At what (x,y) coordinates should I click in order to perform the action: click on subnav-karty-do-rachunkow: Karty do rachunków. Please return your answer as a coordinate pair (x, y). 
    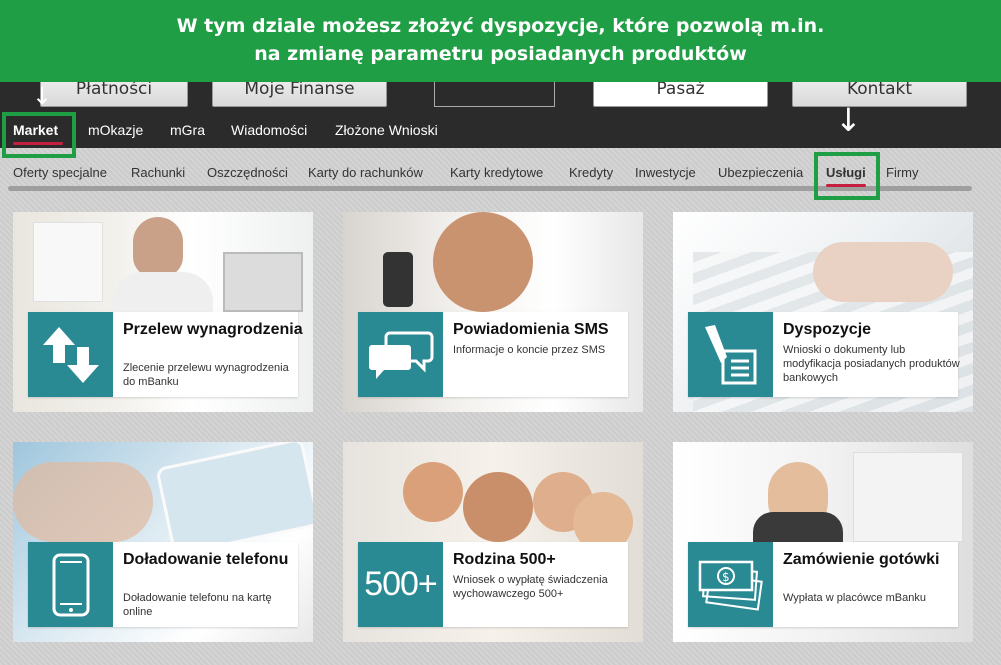
    Looking at the image, I should click on (365, 172).